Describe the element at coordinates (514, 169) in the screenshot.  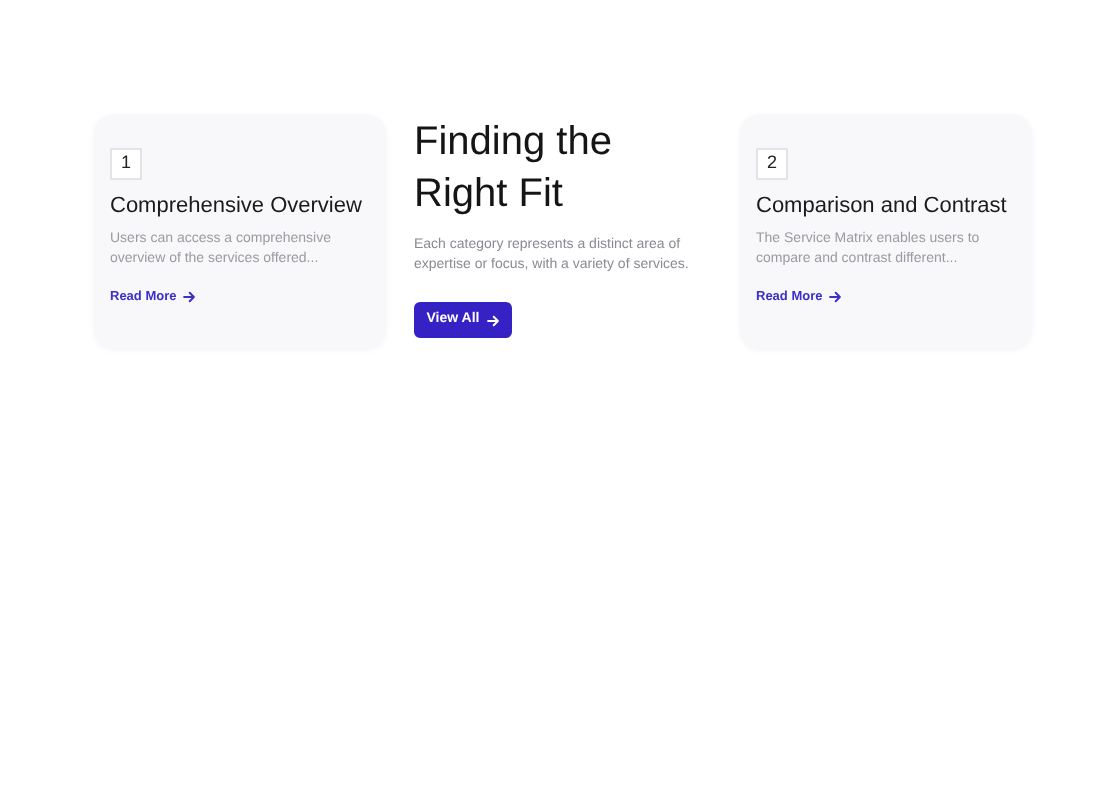
I see `section-heading: Finding the Right Fit` at that location.